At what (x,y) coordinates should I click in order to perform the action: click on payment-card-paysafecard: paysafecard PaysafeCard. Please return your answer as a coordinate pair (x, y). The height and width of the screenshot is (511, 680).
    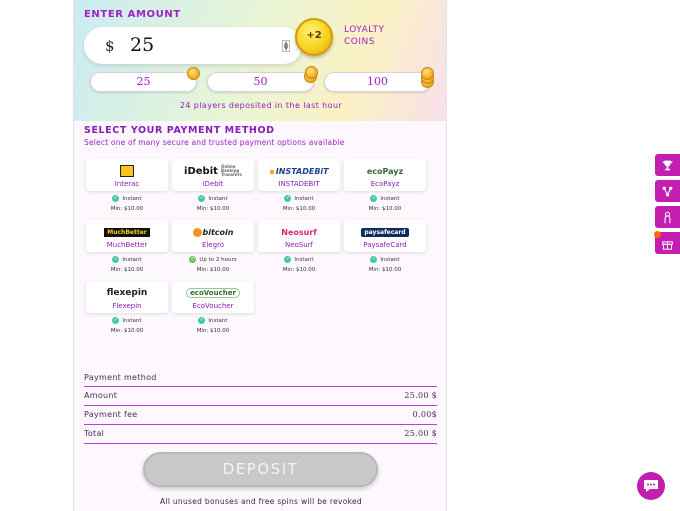
    Looking at the image, I should click on (385, 236).